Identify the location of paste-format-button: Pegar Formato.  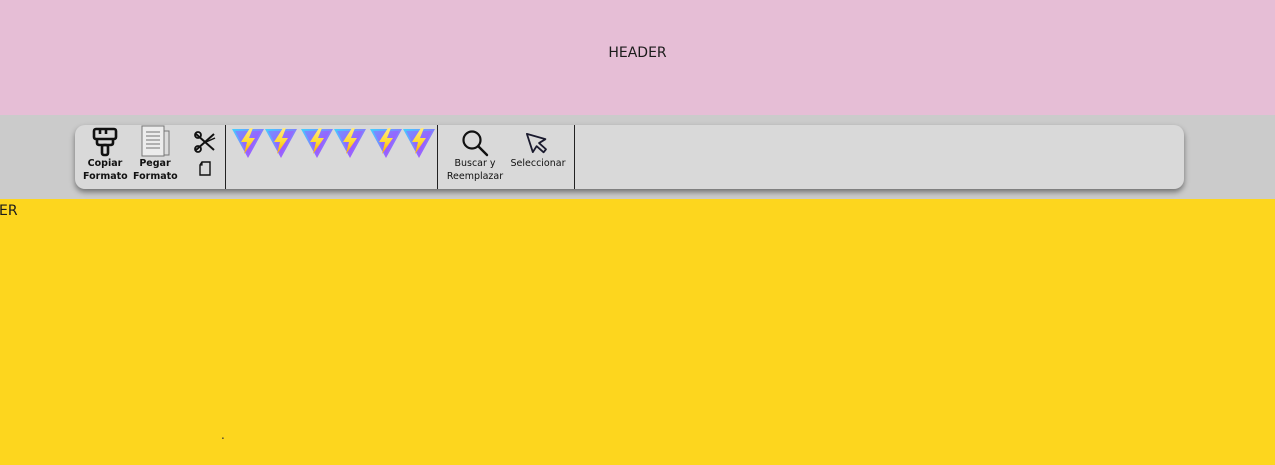
(155, 154).